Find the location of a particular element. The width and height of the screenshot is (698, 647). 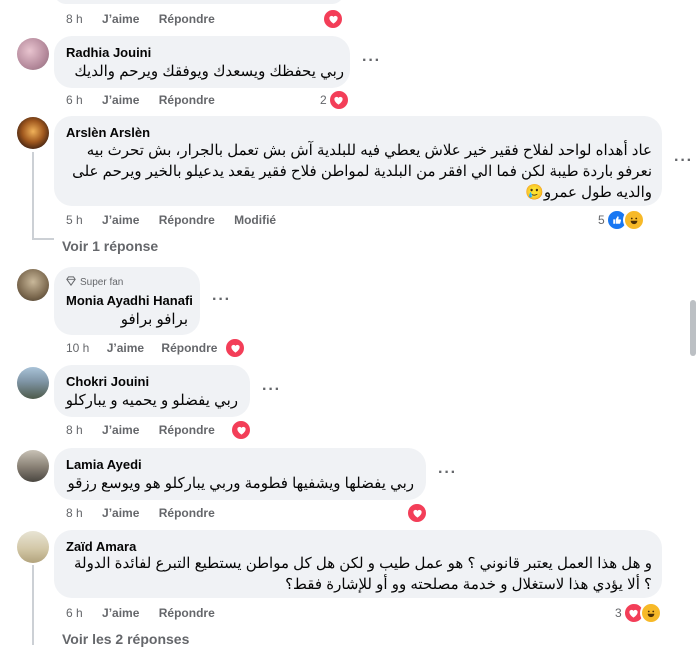

comment-meta: 5 h J’aime Répondre Modifié is located at coordinates (171, 220).